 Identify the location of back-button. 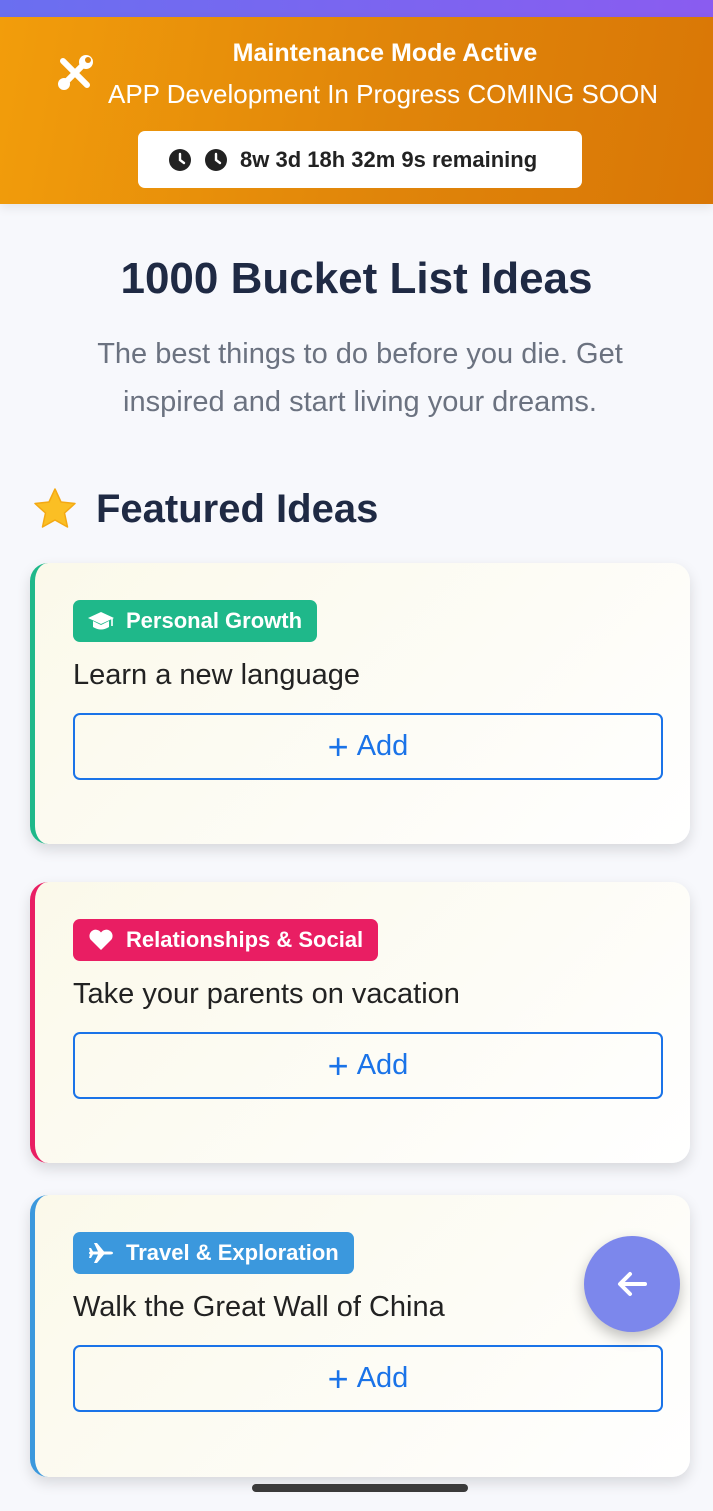
(632, 1284).